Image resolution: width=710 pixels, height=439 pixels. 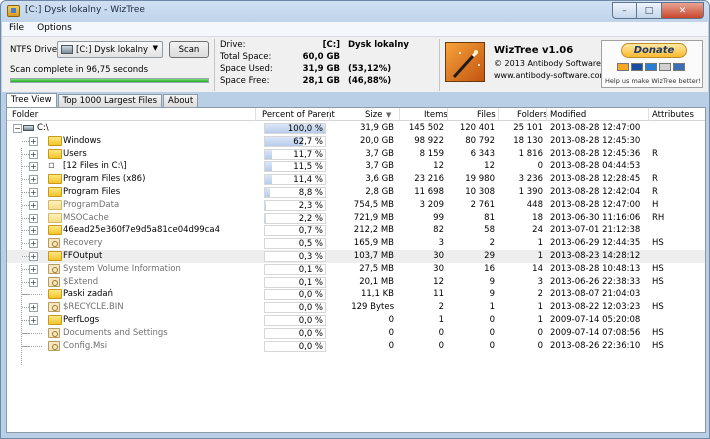 What do you see at coordinates (532, 115) in the screenshot?
I see `column-folders: Folders` at bounding box center [532, 115].